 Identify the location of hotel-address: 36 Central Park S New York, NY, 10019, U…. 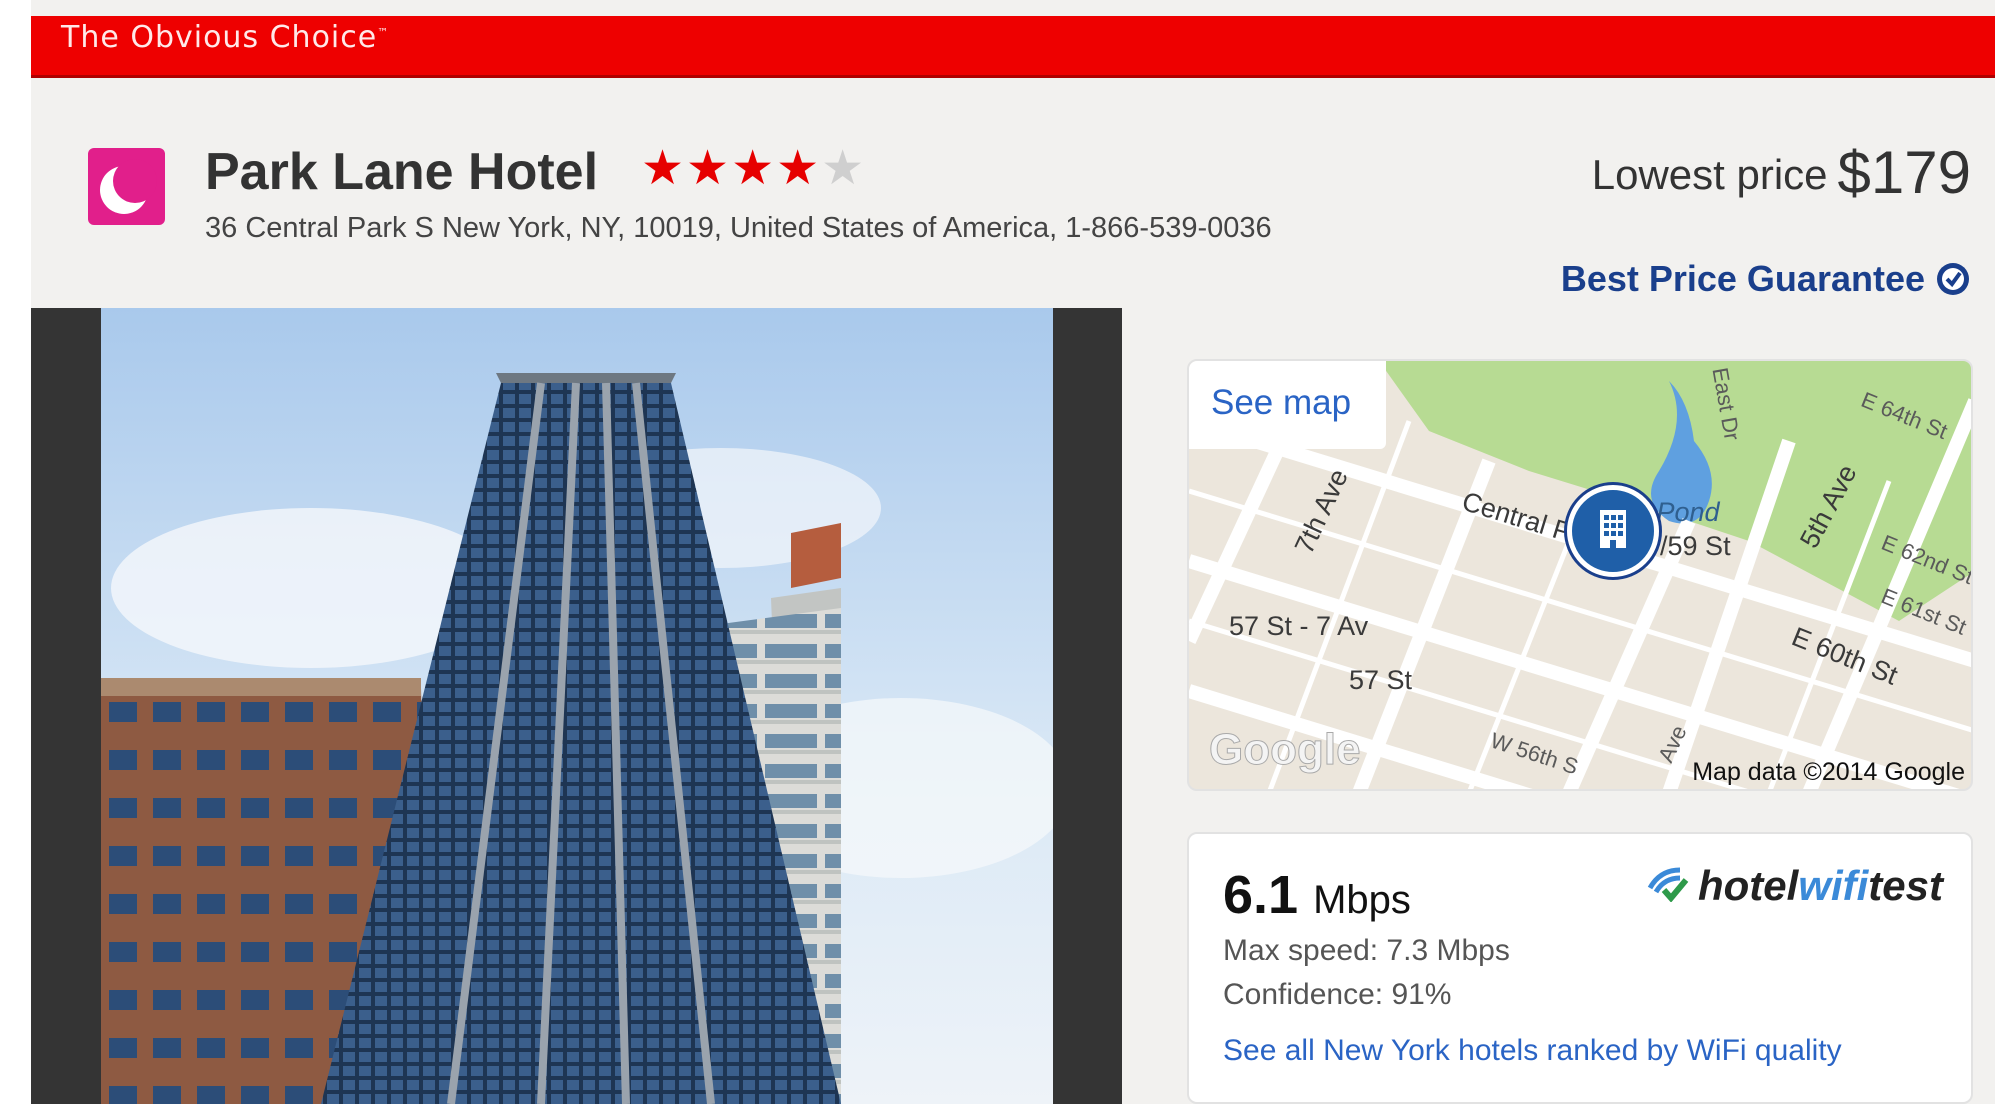
(738, 228).